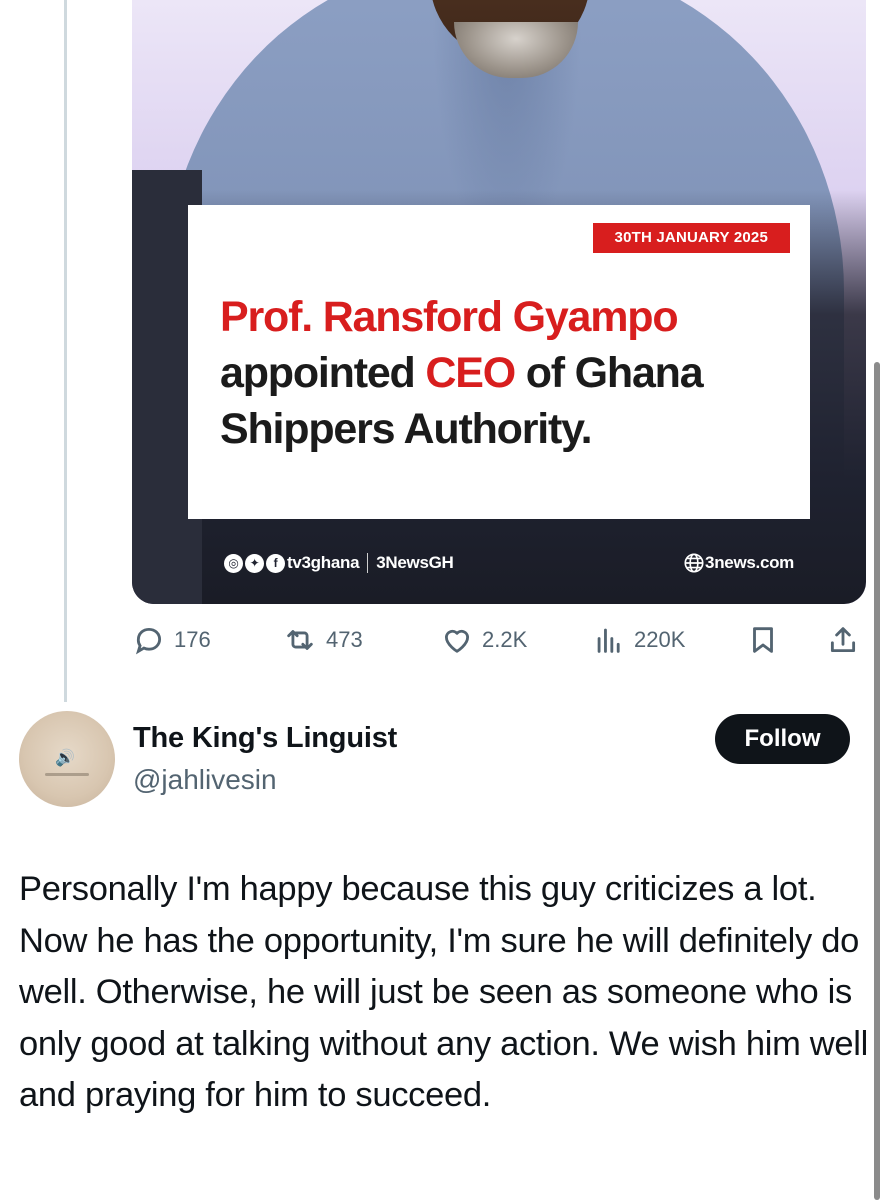  What do you see at coordinates (254, 563) in the screenshot?
I see `twitter-icon: ✦` at bounding box center [254, 563].